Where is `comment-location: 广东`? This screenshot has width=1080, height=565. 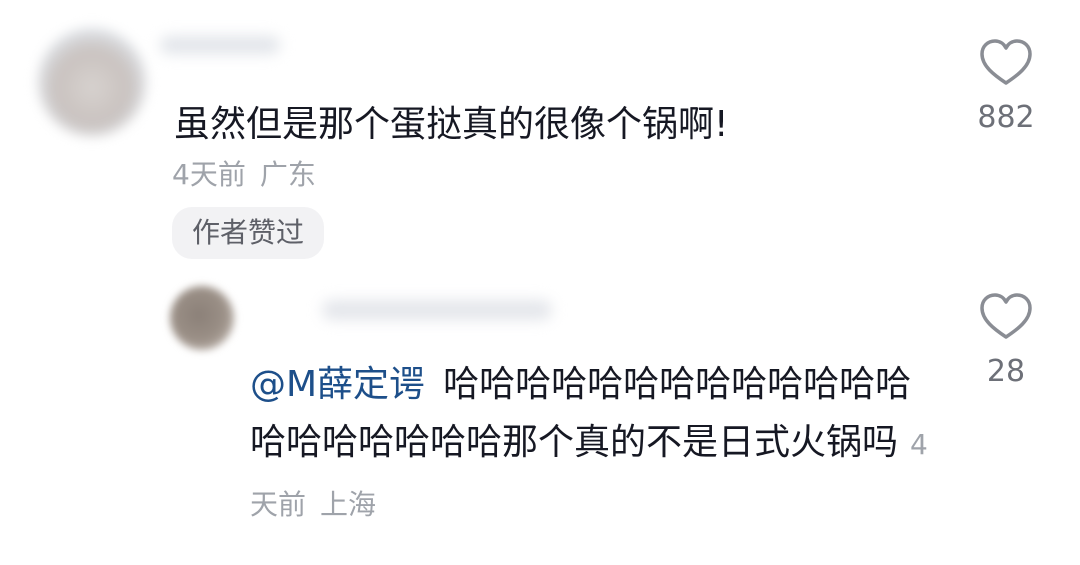 comment-location: 广东 is located at coordinates (287, 174).